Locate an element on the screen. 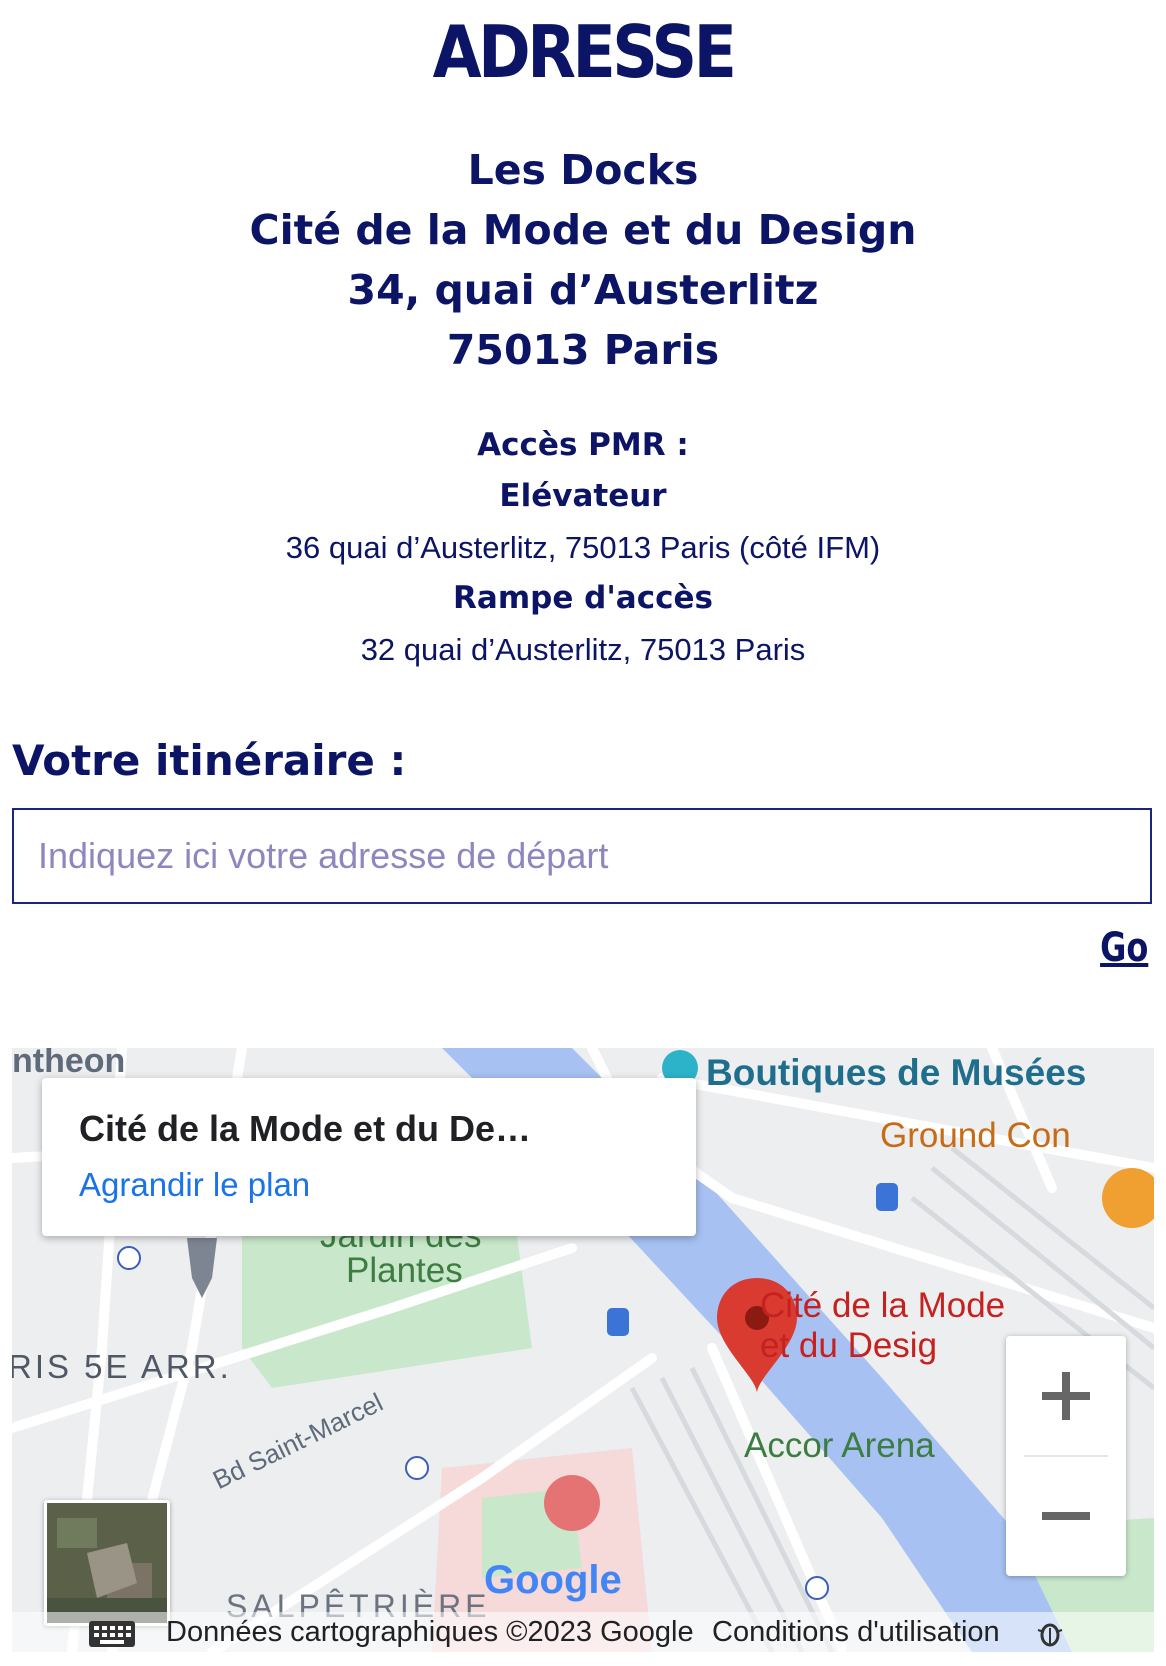 The width and height of the screenshot is (1166, 1666). zoom-controls is located at coordinates (1066, 1456).